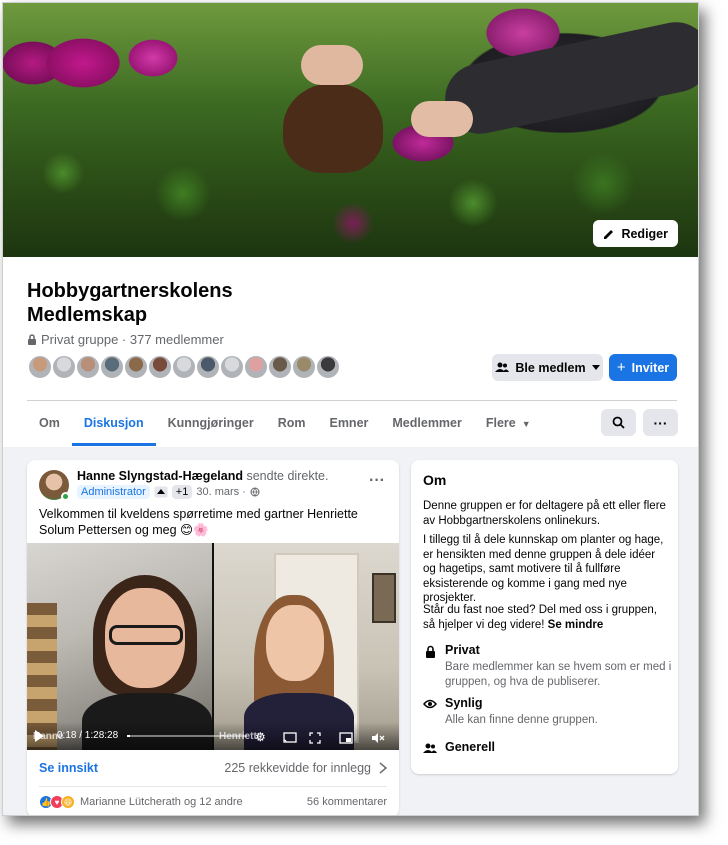 This screenshot has height=845, width=728. What do you see at coordinates (120, 646) in the screenshot?
I see `video-left-participant` at bounding box center [120, 646].